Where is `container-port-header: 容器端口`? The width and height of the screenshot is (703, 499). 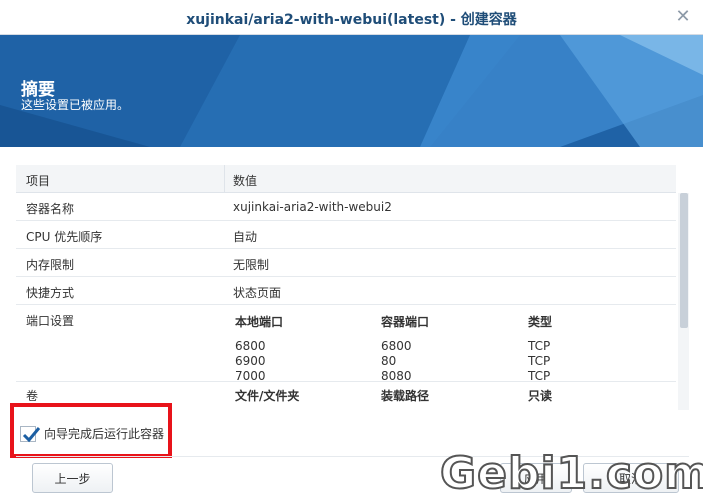
container-port-header: 容器端口 is located at coordinates (405, 322).